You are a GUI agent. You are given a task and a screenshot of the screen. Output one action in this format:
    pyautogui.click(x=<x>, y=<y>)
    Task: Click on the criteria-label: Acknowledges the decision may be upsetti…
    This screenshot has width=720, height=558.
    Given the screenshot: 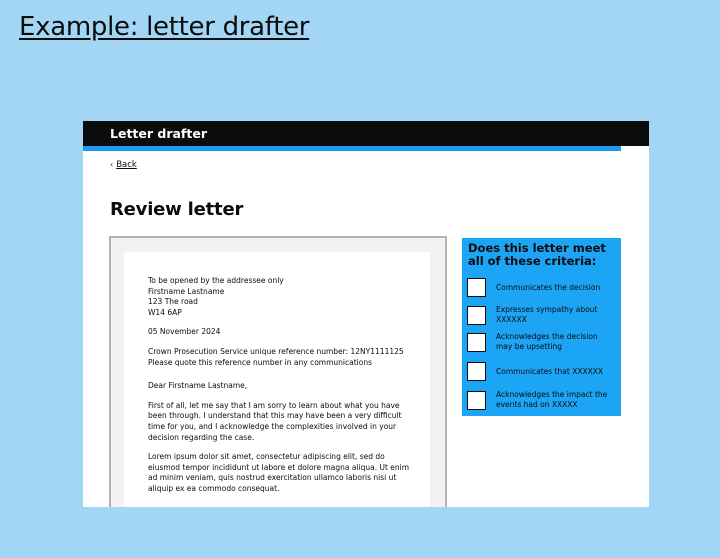 What is the action you would take?
    pyautogui.click(x=547, y=341)
    